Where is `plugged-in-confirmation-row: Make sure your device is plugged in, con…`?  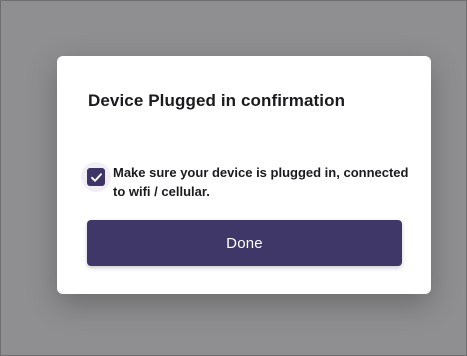 plugged-in-confirmation-row: Make sure your device is plugged in, con… is located at coordinates (246, 183).